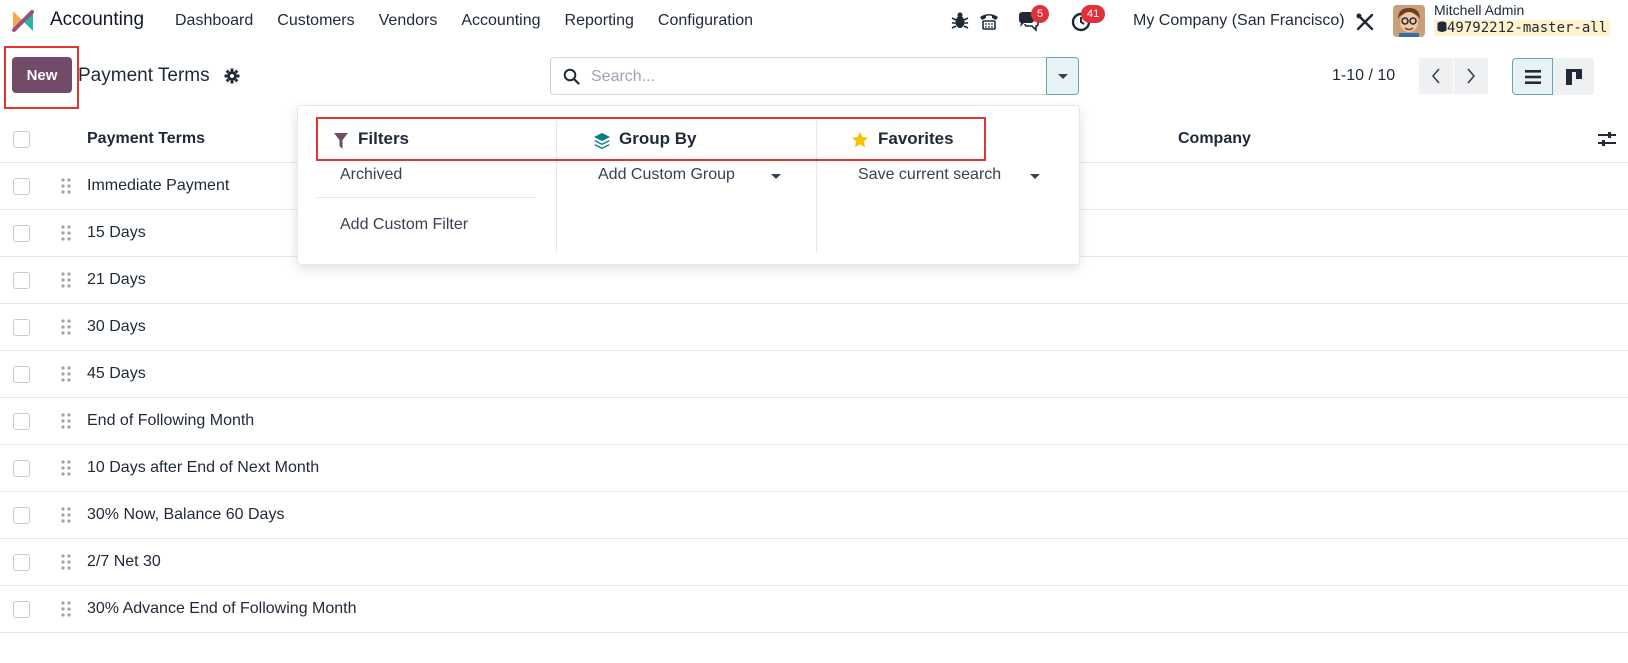 The width and height of the screenshot is (1628, 663). I want to click on payment-term-name: Immediate Payment, so click(158, 186).